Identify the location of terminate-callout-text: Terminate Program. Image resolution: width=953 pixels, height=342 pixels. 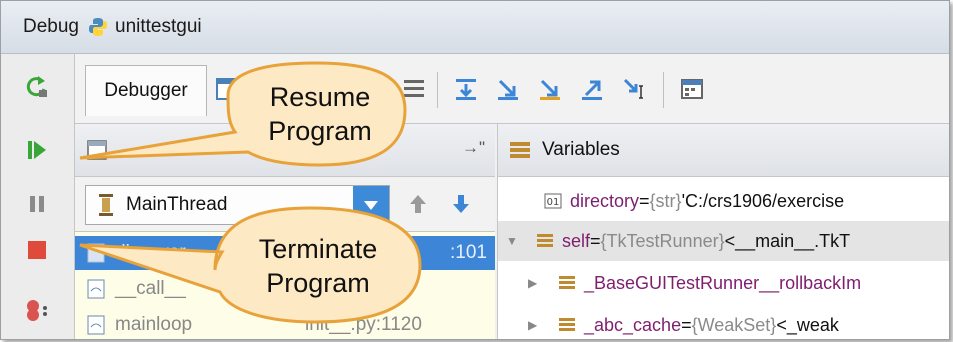
(318, 266).